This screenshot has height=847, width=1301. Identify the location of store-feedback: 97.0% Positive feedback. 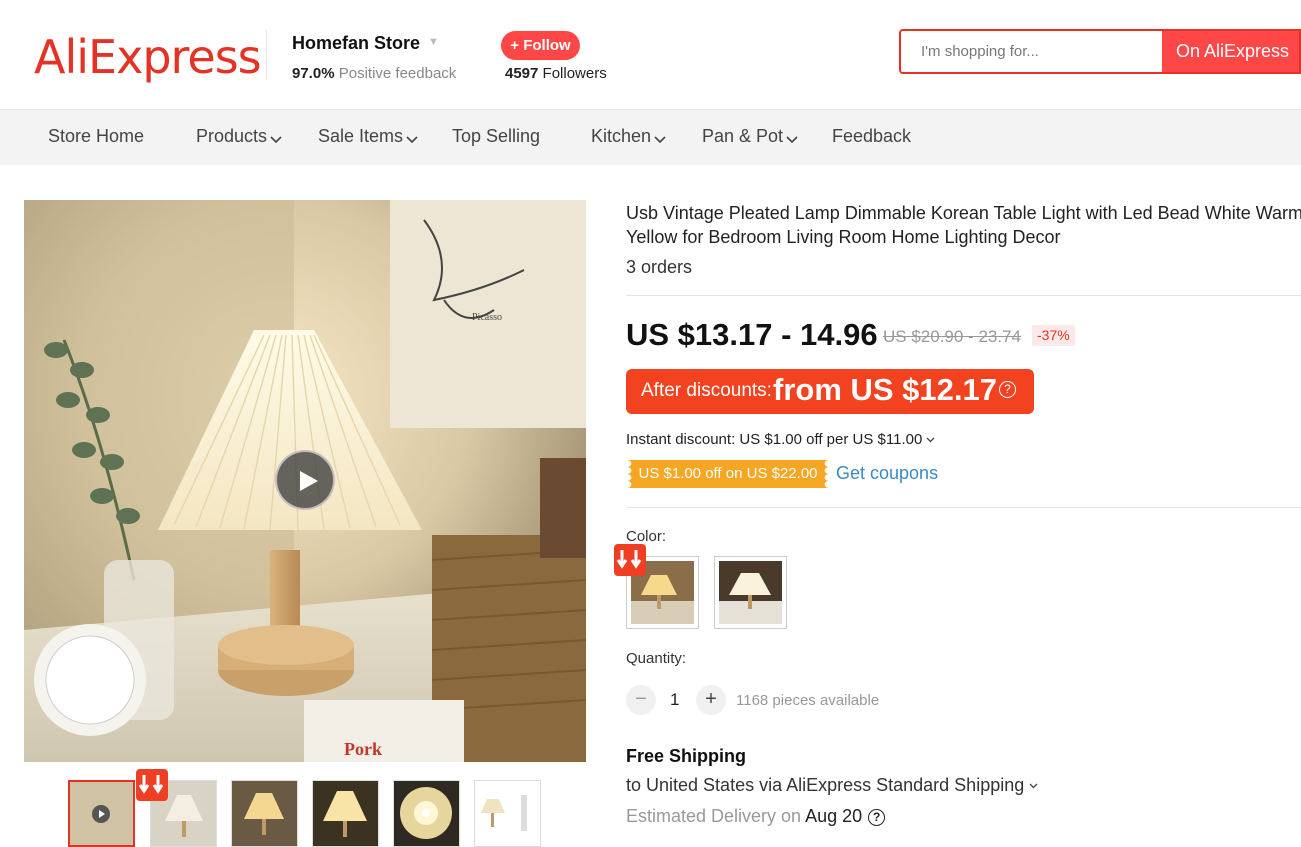
(374, 73).